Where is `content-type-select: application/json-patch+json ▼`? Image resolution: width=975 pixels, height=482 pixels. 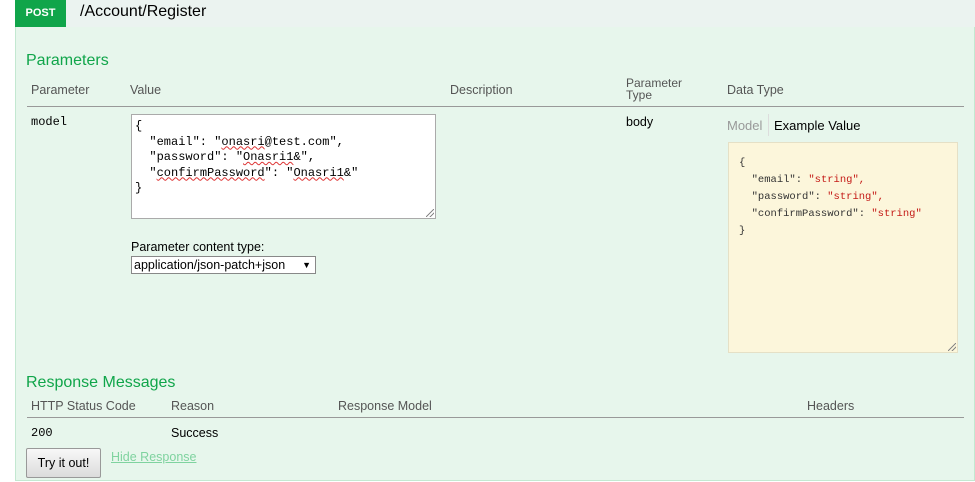 content-type-select: application/json-patch+json ▼ is located at coordinates (223, 265).